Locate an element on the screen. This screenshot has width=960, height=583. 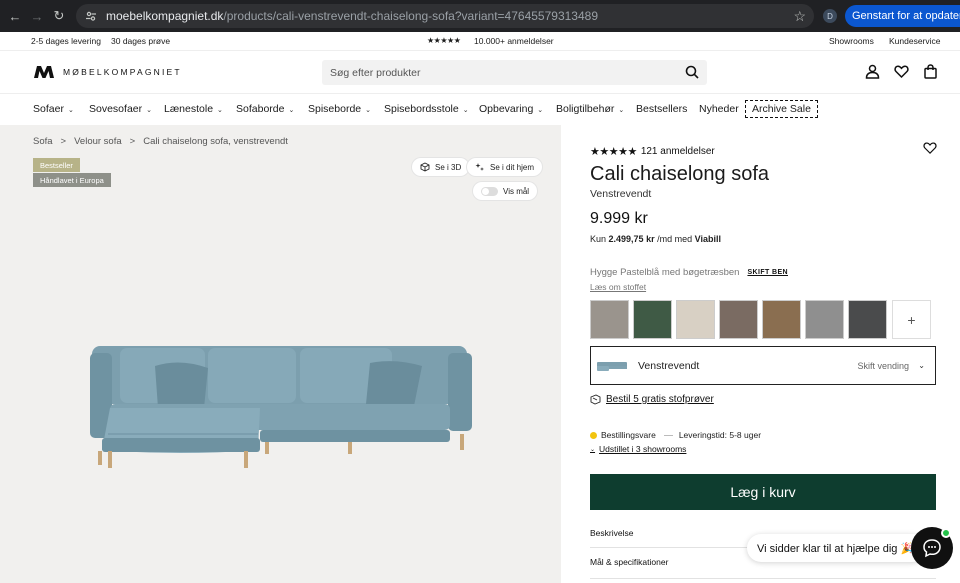
view-in-home-button: Se i dit hjem is located at coordinates (505, 167).